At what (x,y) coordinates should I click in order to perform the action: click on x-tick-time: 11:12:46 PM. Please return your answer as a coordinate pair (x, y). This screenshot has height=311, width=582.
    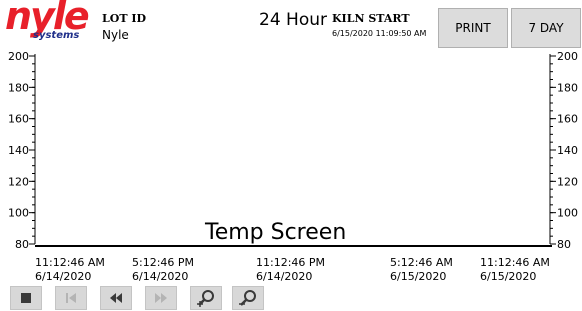
    Looking at the image, I should click on (291, 262).